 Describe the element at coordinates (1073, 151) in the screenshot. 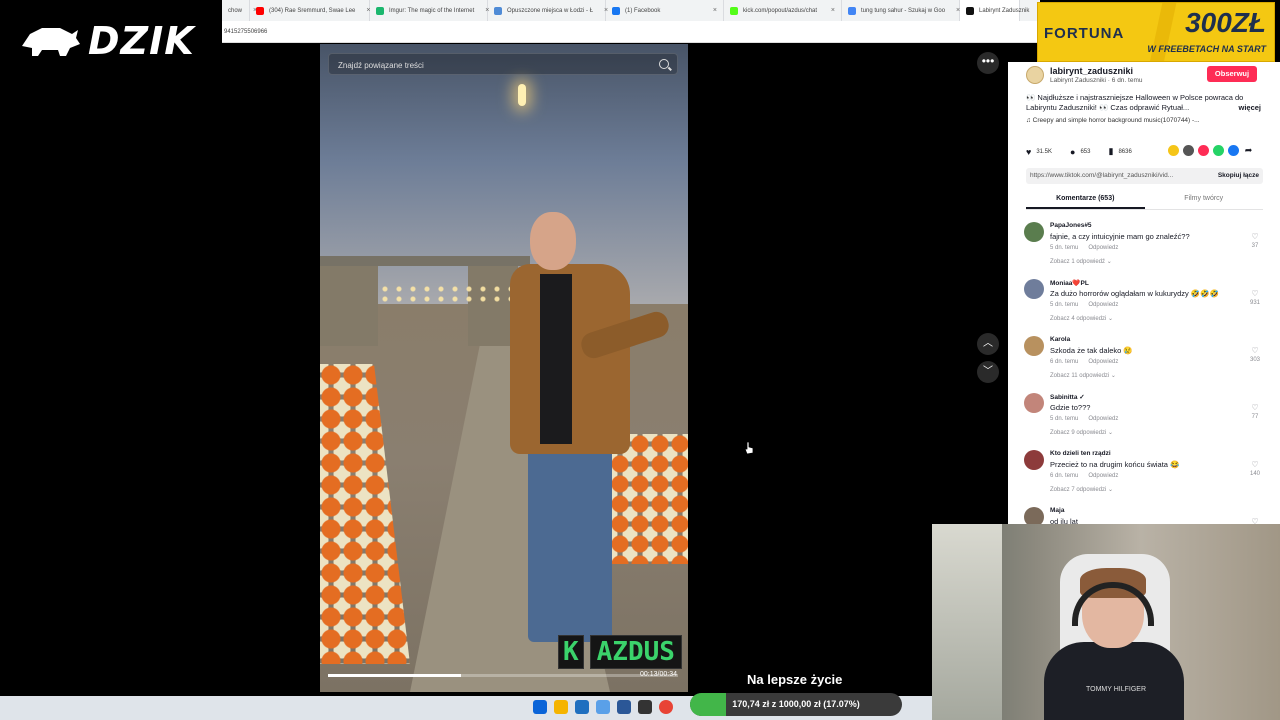

I see `comment-icon: ●` at that location.